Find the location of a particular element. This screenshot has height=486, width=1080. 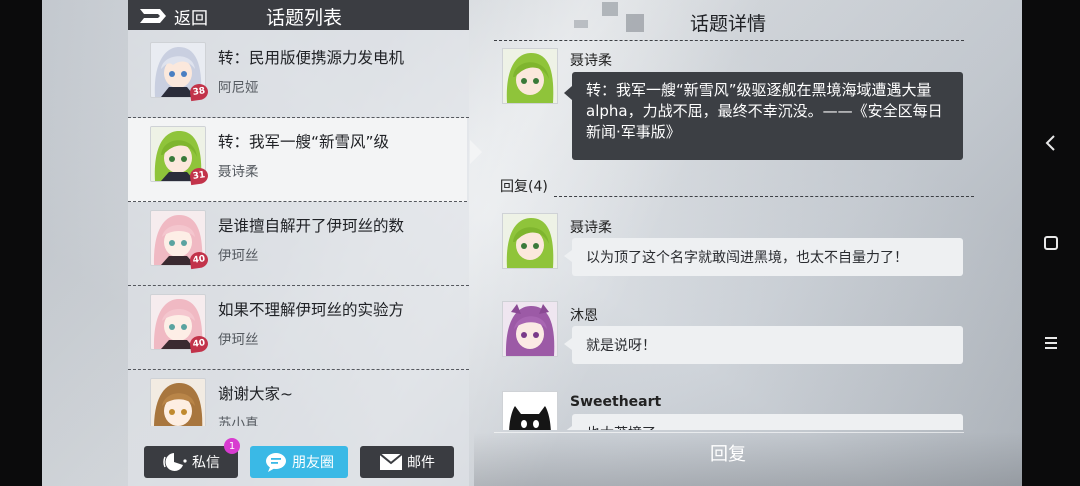

detail-title: 话题详情 is located at coordinates (728, 24).